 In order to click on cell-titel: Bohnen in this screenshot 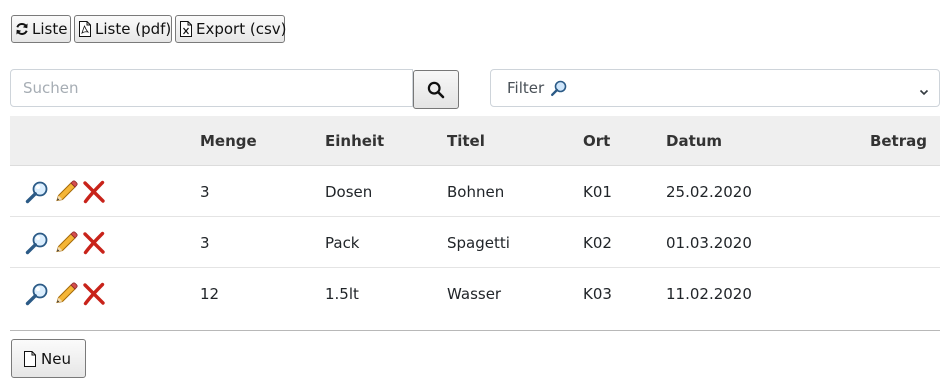, I will do `click(476, 192)`.